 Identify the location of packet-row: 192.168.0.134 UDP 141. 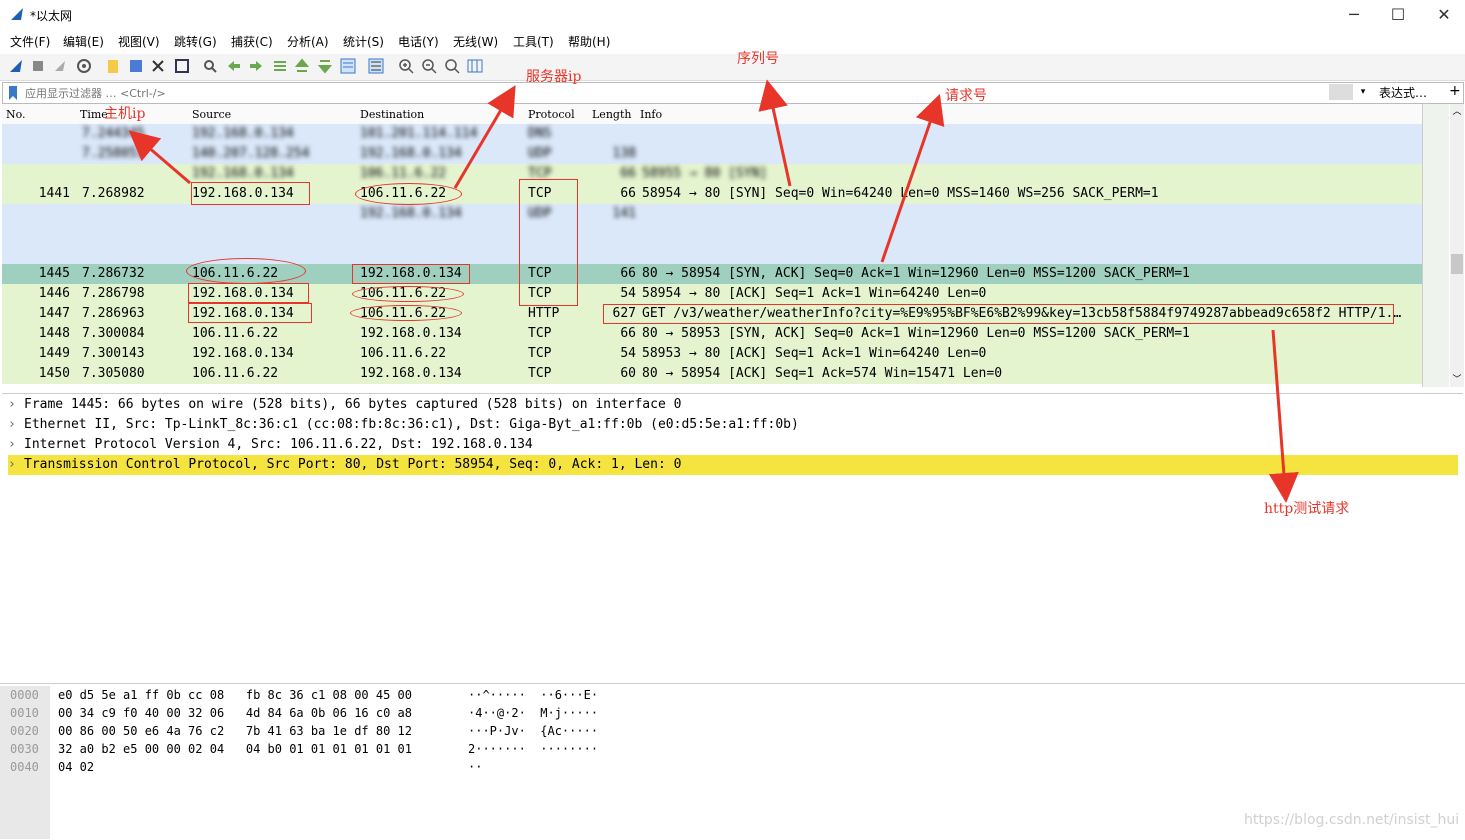
(712, 214).